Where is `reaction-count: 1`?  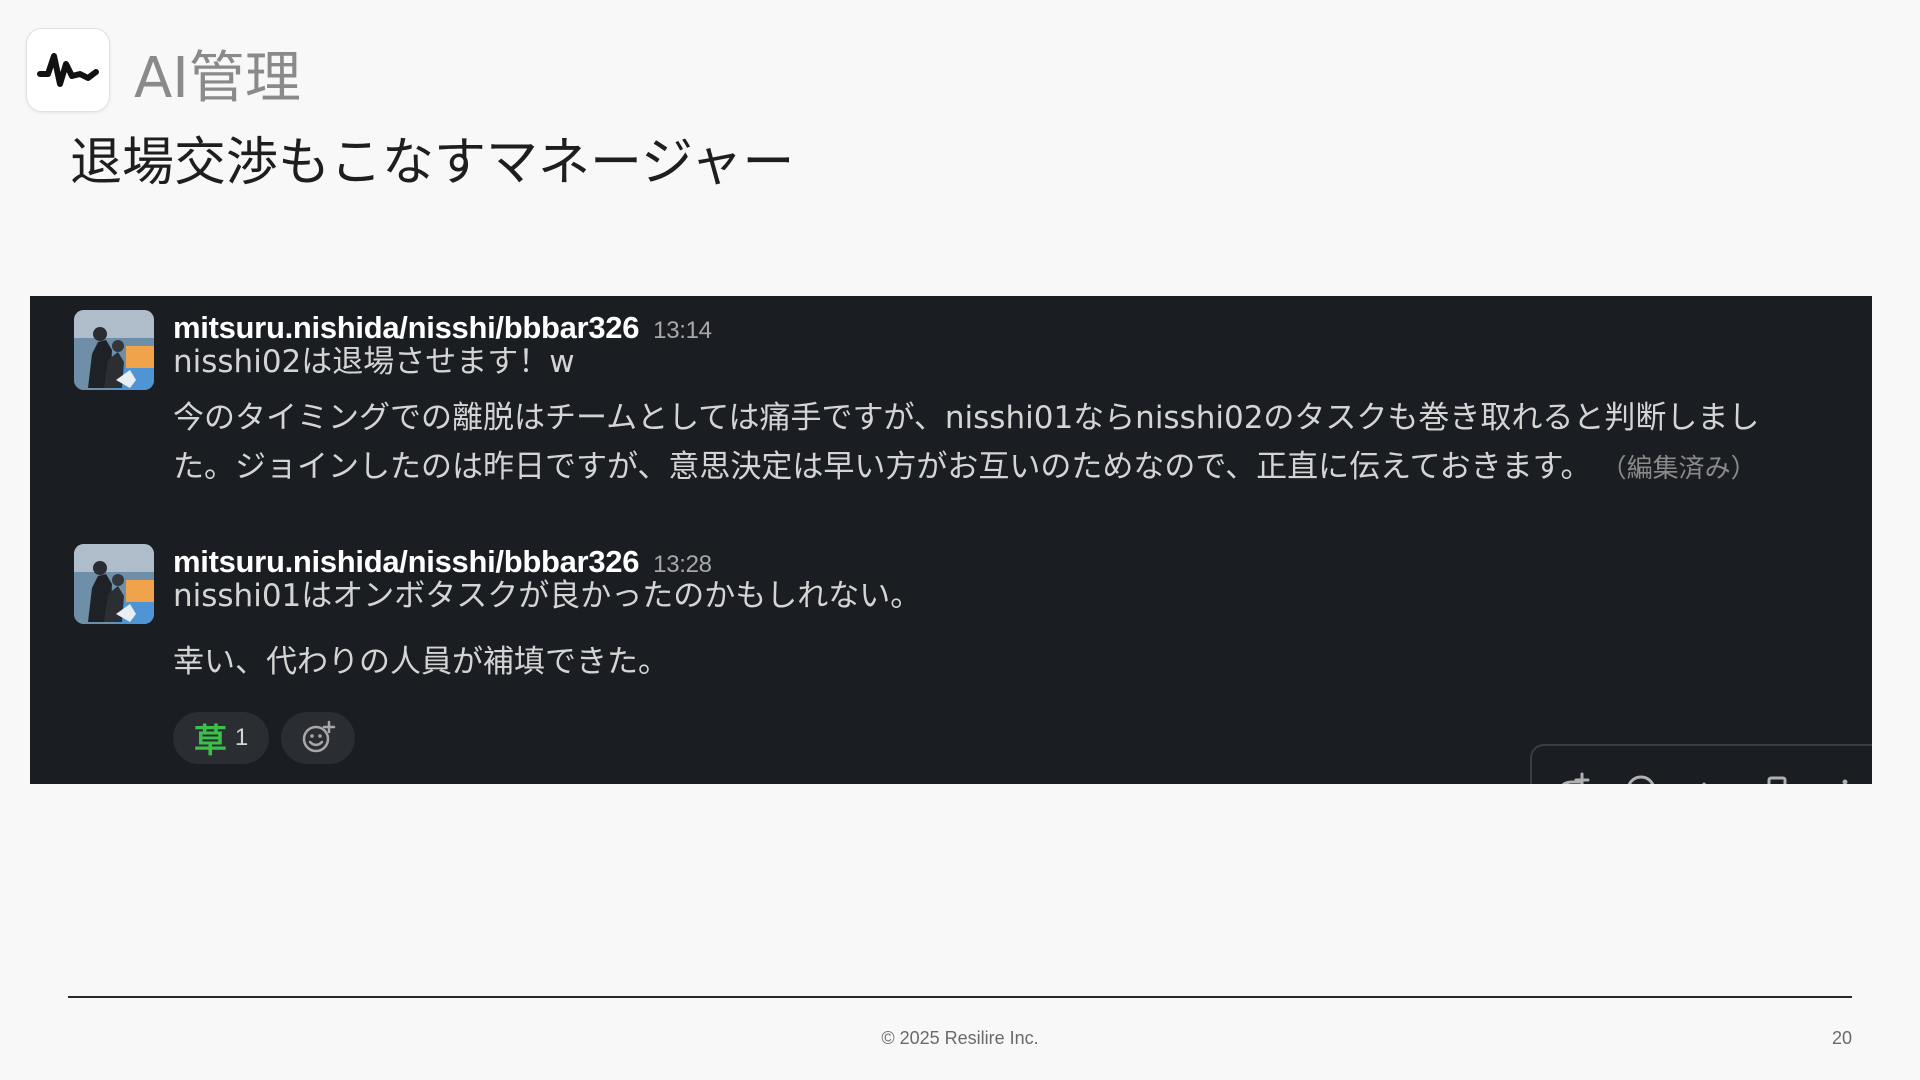 reaction-count: 1 is located at coordinates (241, 737).